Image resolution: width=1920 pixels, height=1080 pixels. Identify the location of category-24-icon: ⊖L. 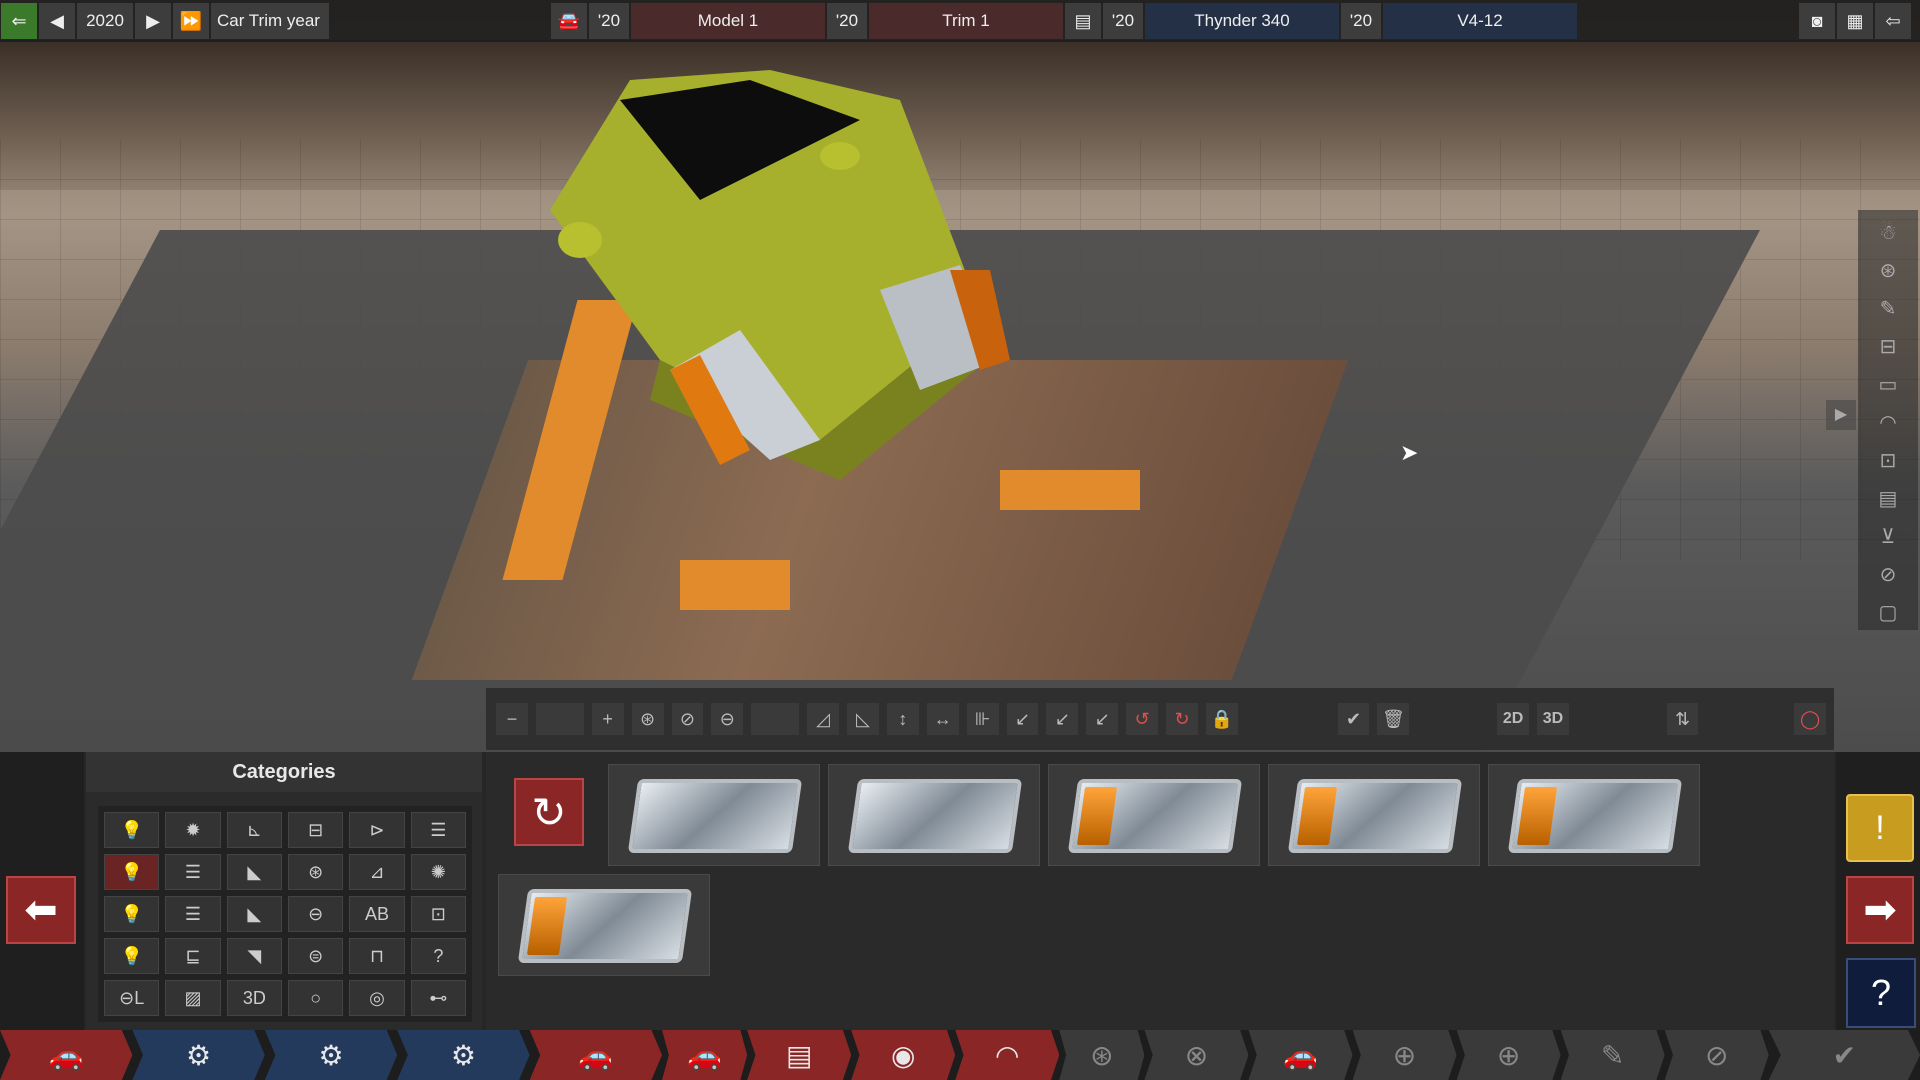
(132, 998).